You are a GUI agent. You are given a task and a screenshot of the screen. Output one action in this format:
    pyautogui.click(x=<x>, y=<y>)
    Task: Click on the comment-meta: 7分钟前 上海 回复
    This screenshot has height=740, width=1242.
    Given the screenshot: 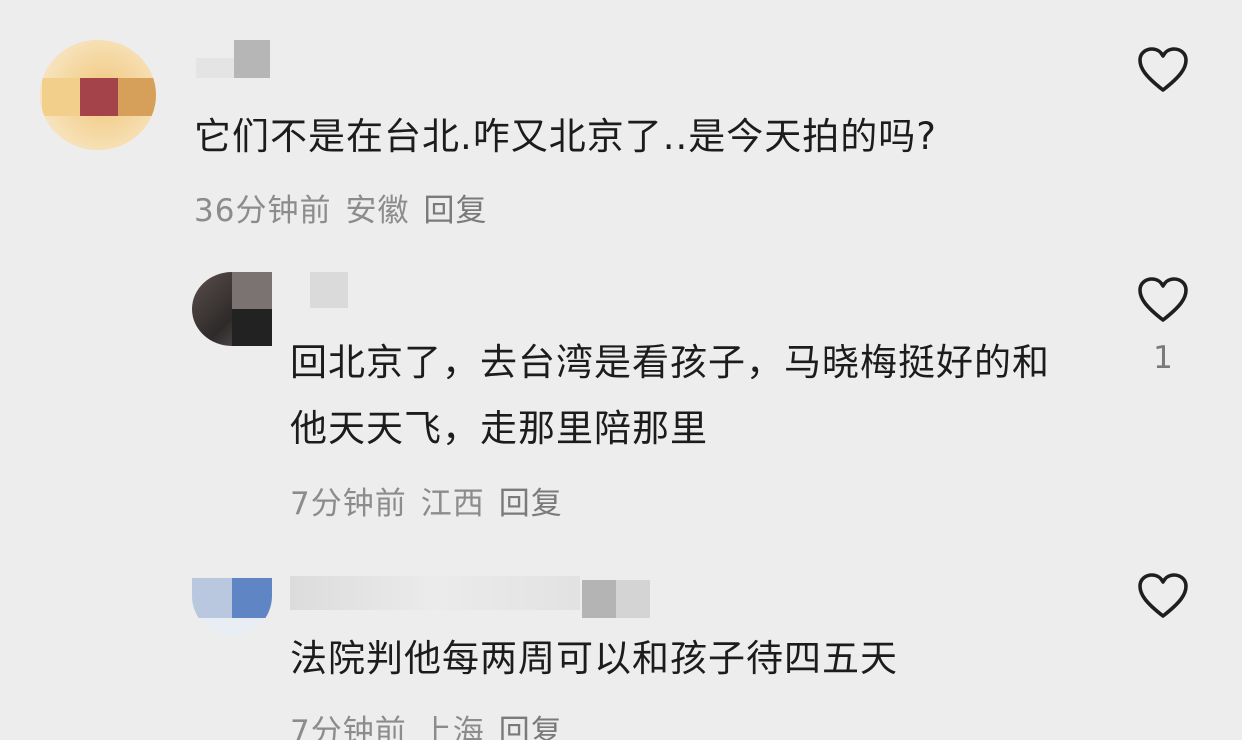 What is the action you would take?
    pyautogui.click(x=433, y=723)
    